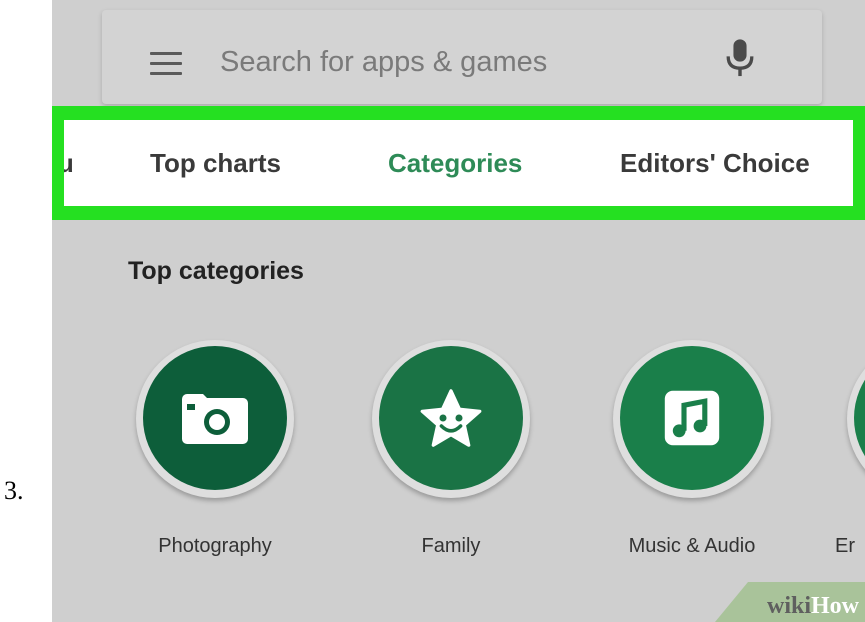 The width and height of the screenshot is (865, 622). I want to click on category-label: Music & Audio, so click(692, 546).